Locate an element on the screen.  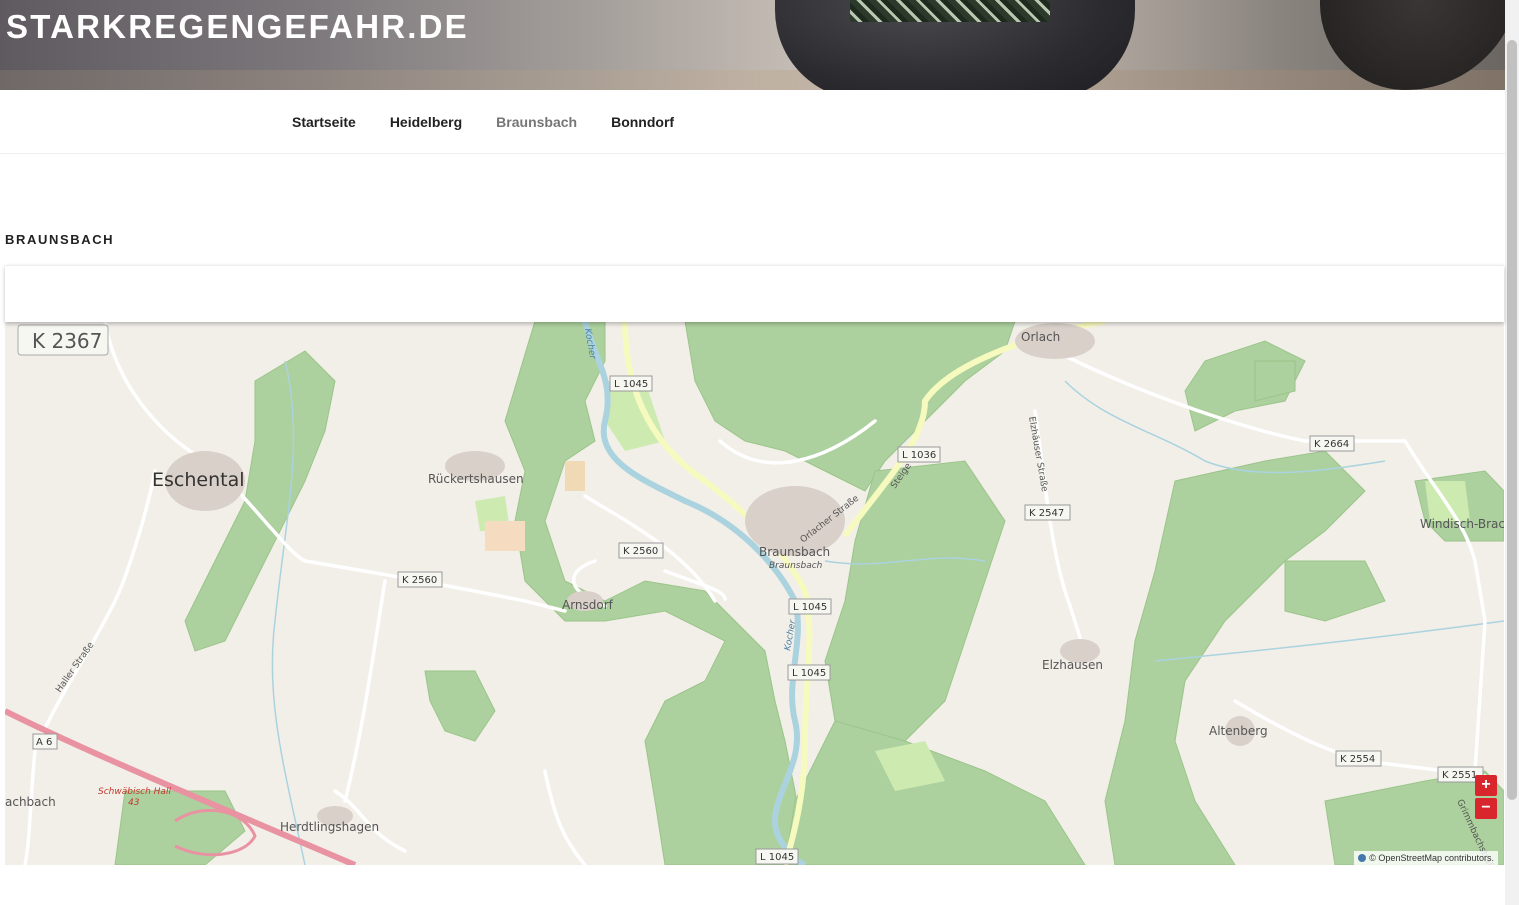
svg-text: K 2554 is located at coordinates (1357, 759).